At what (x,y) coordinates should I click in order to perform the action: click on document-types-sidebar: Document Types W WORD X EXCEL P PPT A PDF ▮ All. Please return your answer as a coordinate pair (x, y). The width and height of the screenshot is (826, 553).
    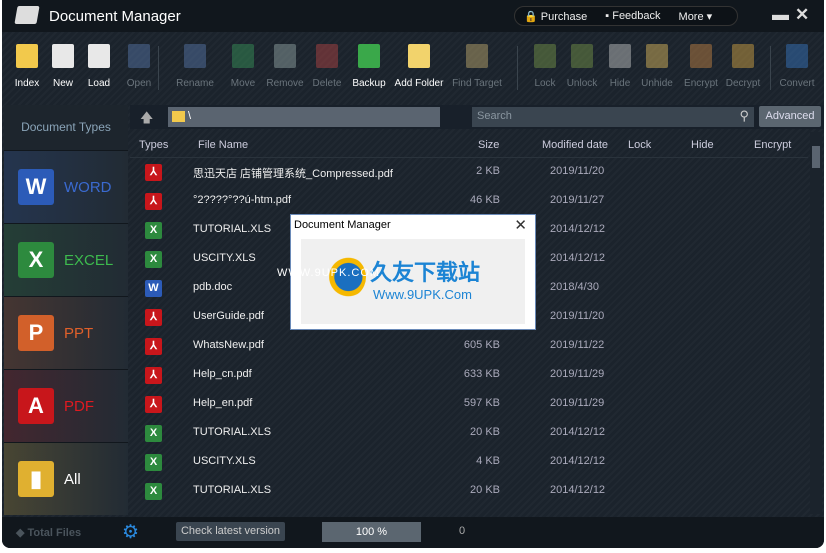
    Looking at the image, I should click on (66, 310).